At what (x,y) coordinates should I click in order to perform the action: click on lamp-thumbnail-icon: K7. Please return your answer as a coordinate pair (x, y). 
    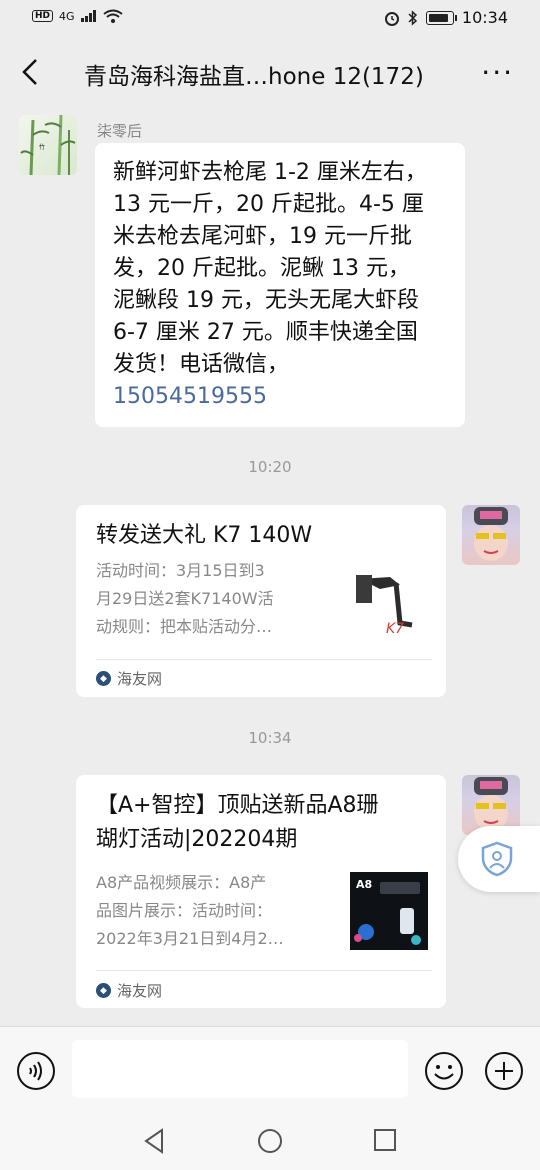
    Looking at the image, I should click on (389, 606).